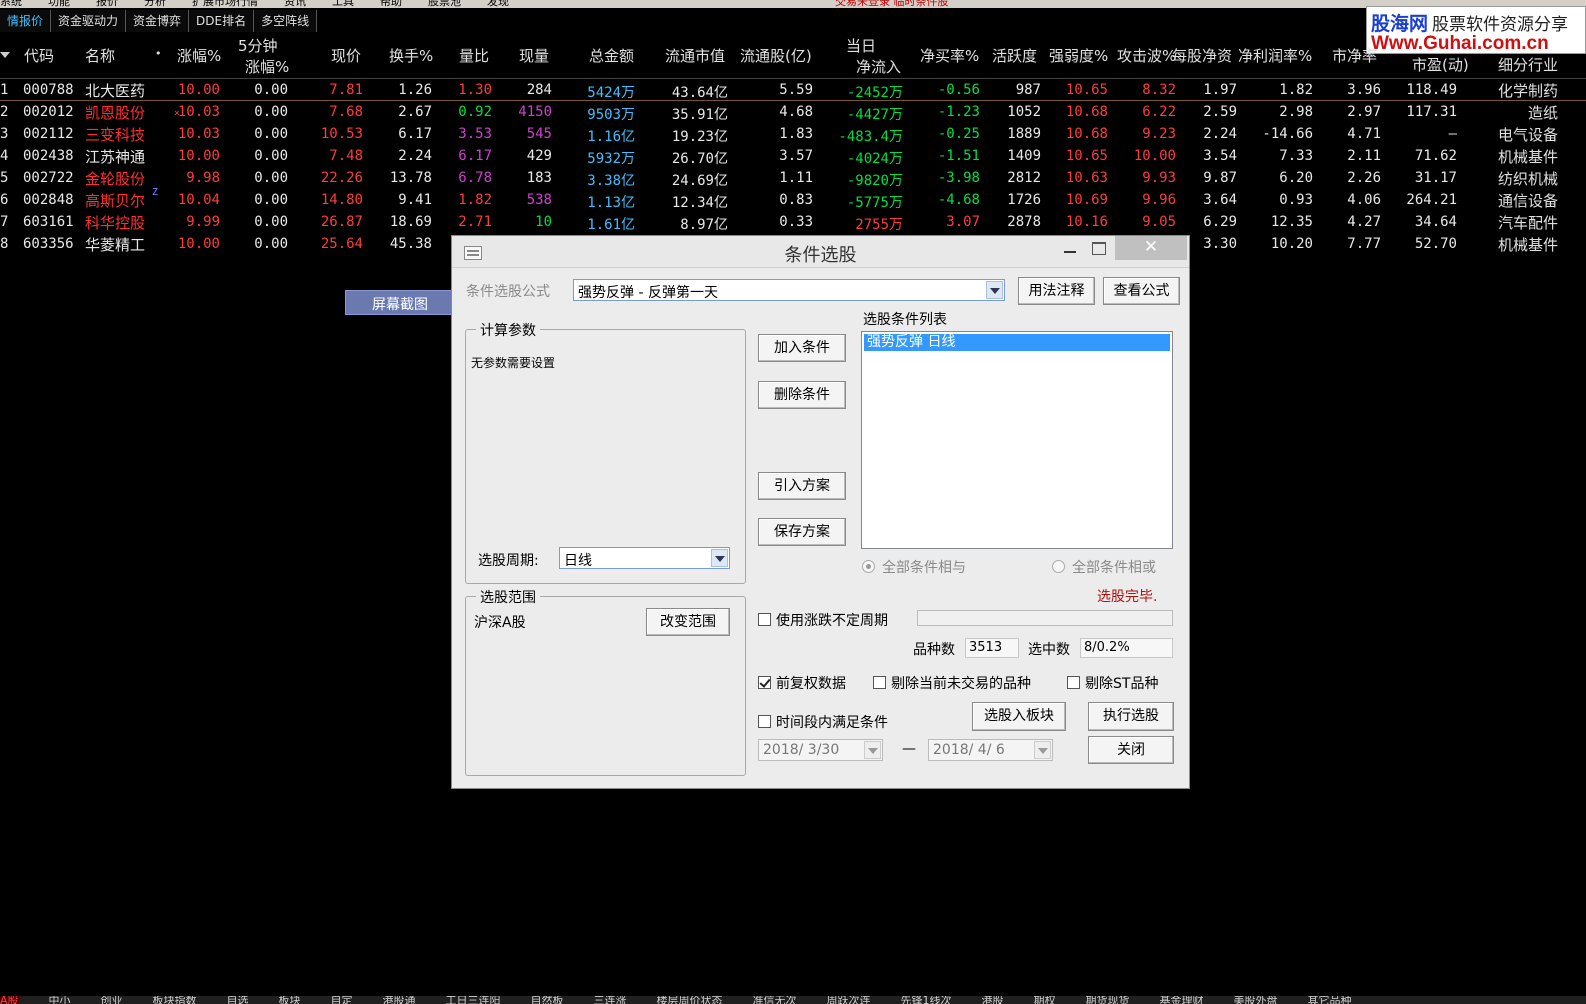  I want to click on bottom-tab: 中小, so click(60, 1000).